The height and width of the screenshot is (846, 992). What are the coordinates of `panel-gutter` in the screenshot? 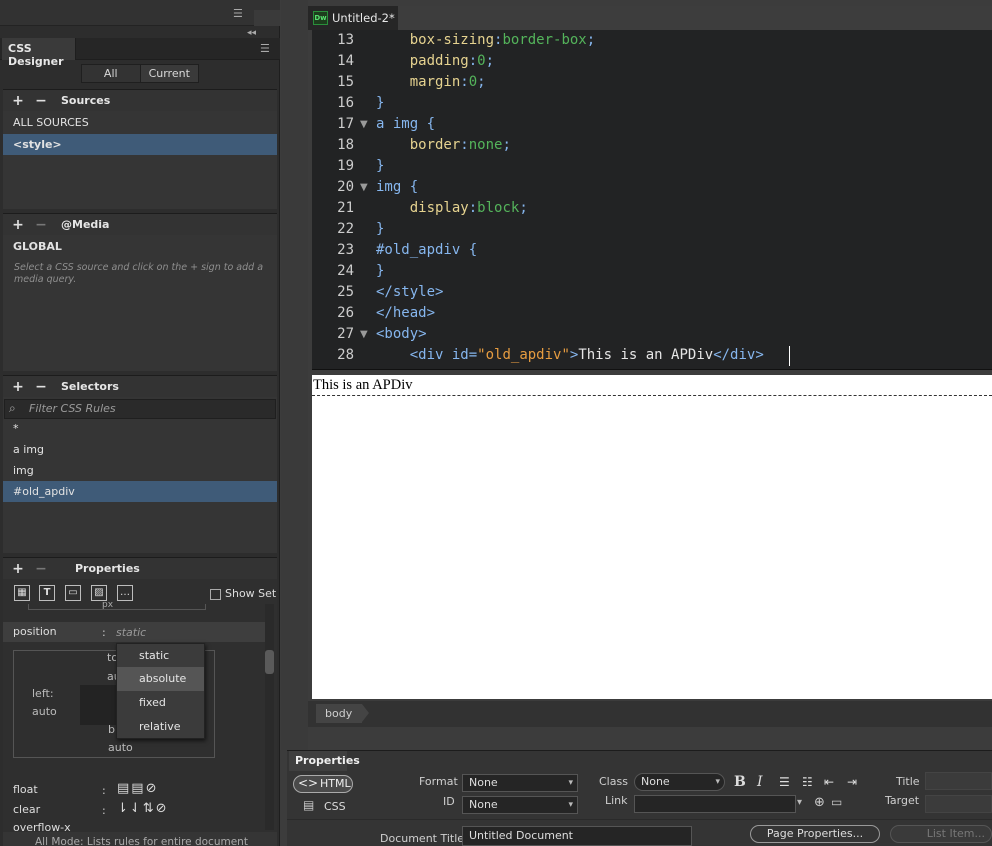 It's located at (294, 375).